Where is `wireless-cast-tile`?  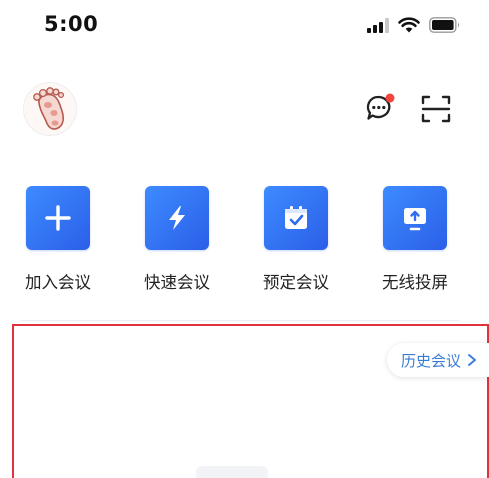 wireless-cast-tile is located at coordinates (415, 218).